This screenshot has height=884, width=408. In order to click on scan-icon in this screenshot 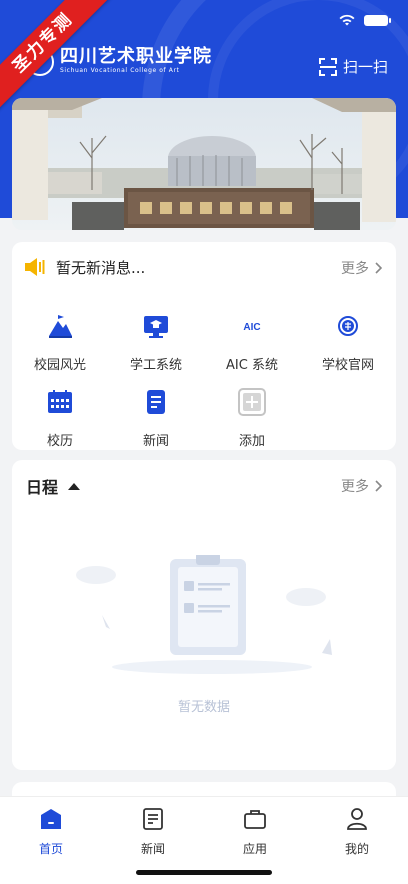, I will do `click(327, 66)`.